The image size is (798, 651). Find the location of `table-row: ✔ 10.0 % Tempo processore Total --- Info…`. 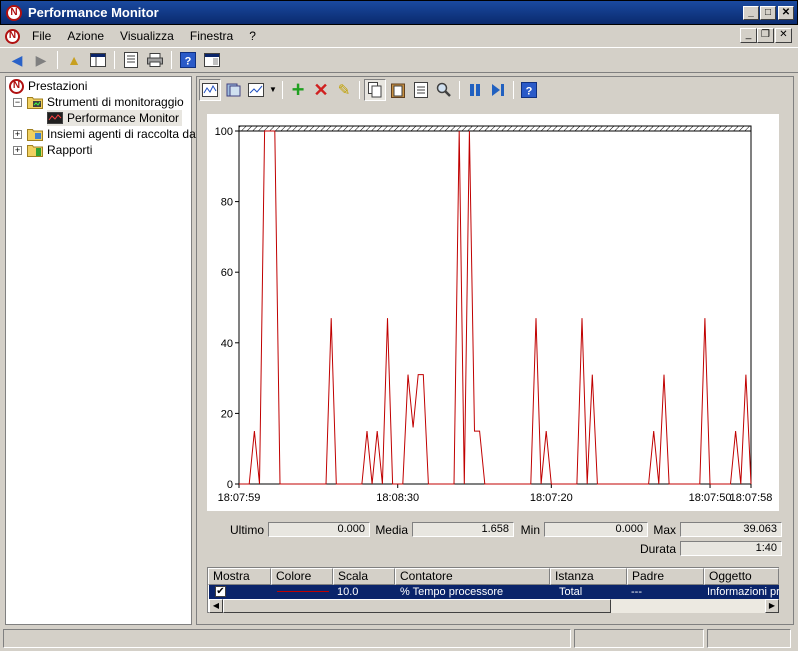

table-row: ✔ 10.0 % Tempo processore Total --- Info… is located at coordinates (494, 592).